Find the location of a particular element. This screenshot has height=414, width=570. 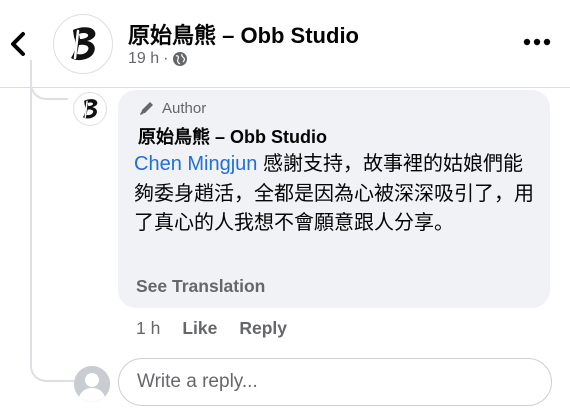

comment-avatar is located at coordinates (90, 109).